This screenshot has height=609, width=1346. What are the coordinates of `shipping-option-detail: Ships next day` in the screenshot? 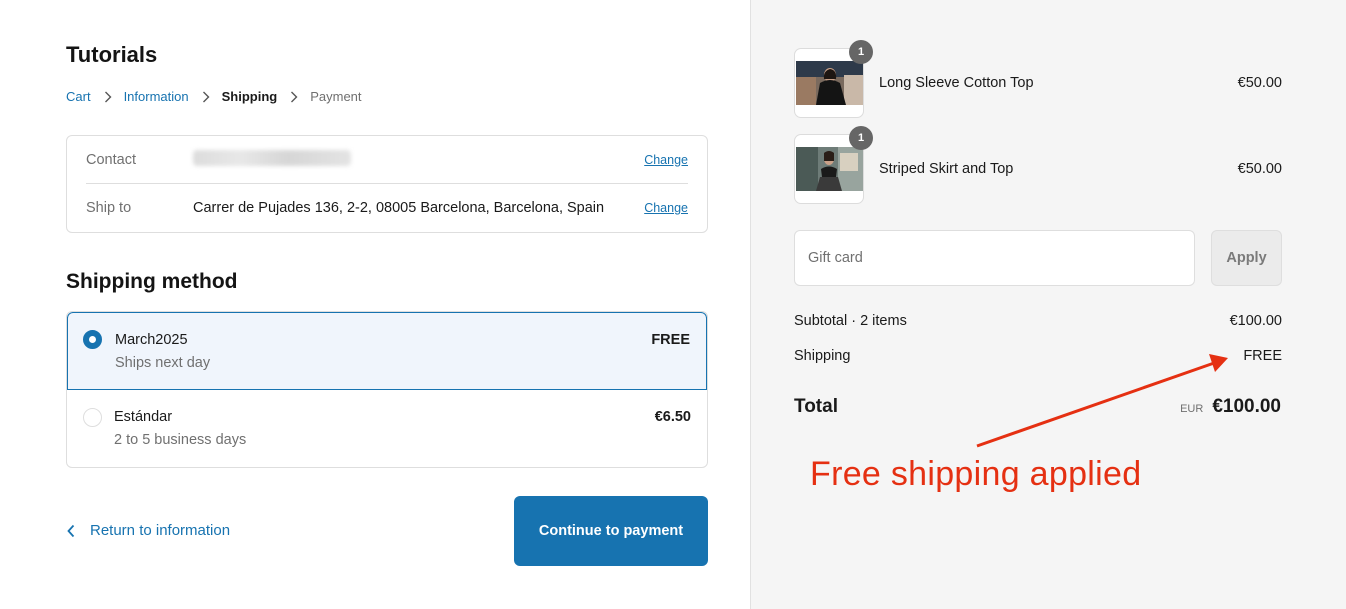 It's located at (163, 363).